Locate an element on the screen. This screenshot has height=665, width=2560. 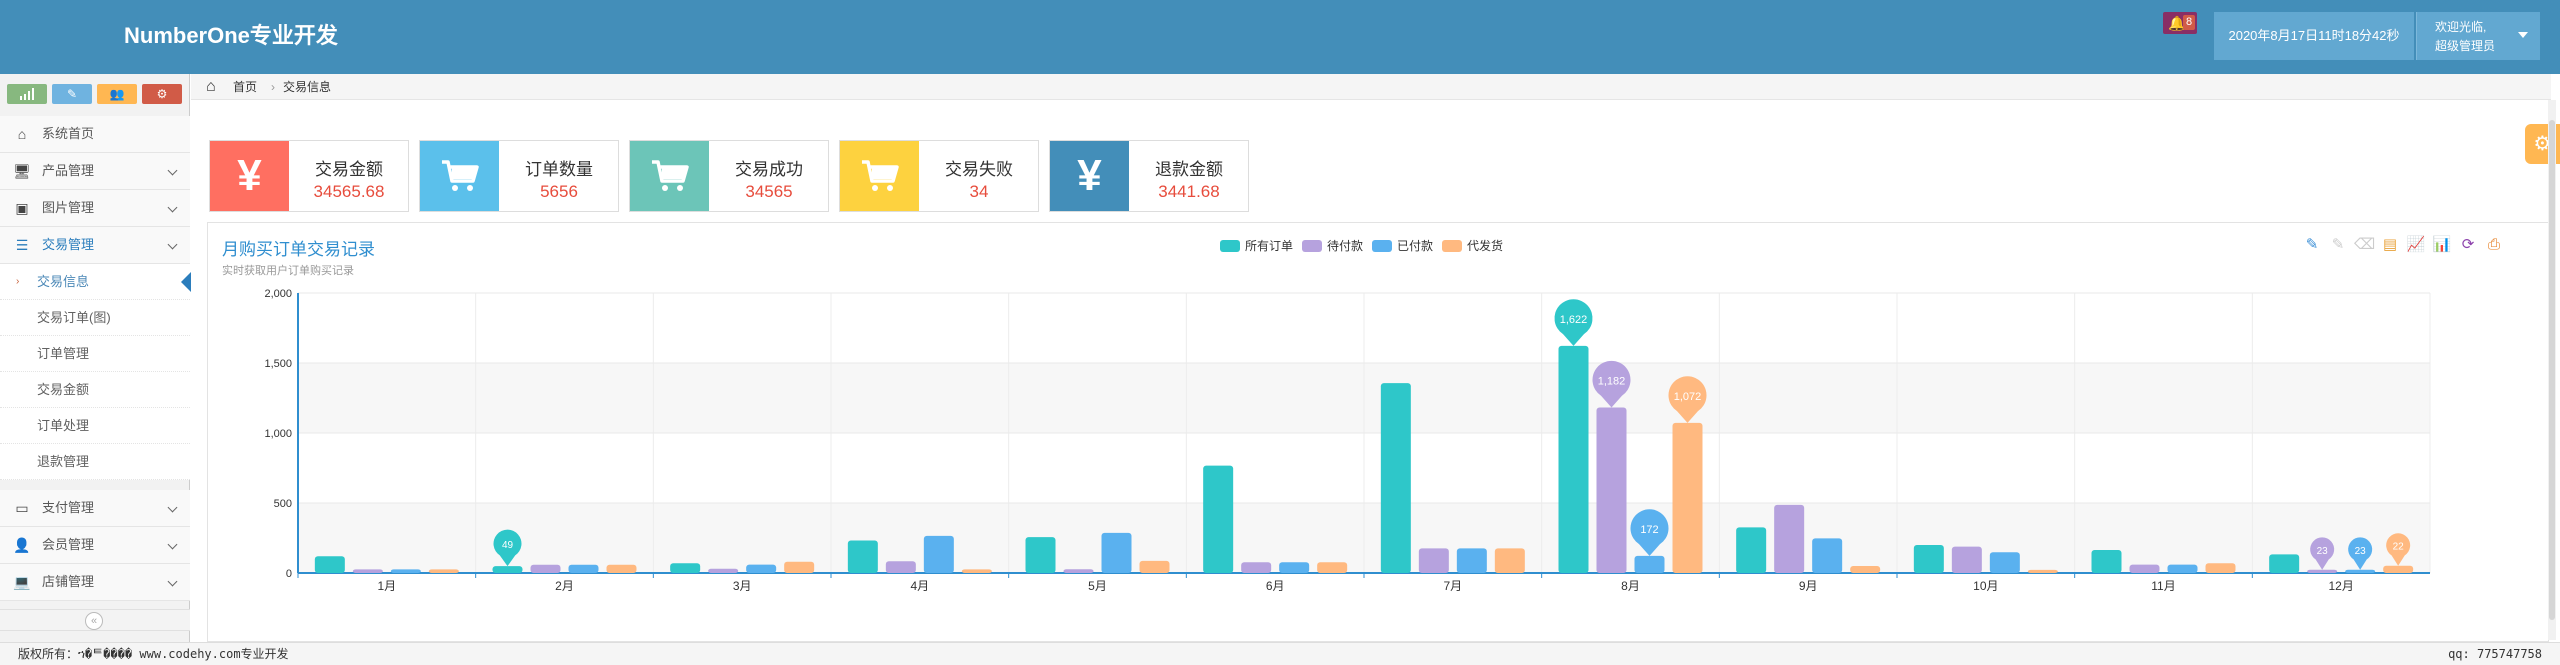
stat-card-trade-success: 交易成功 34565 is located at coordinates (729, 176).